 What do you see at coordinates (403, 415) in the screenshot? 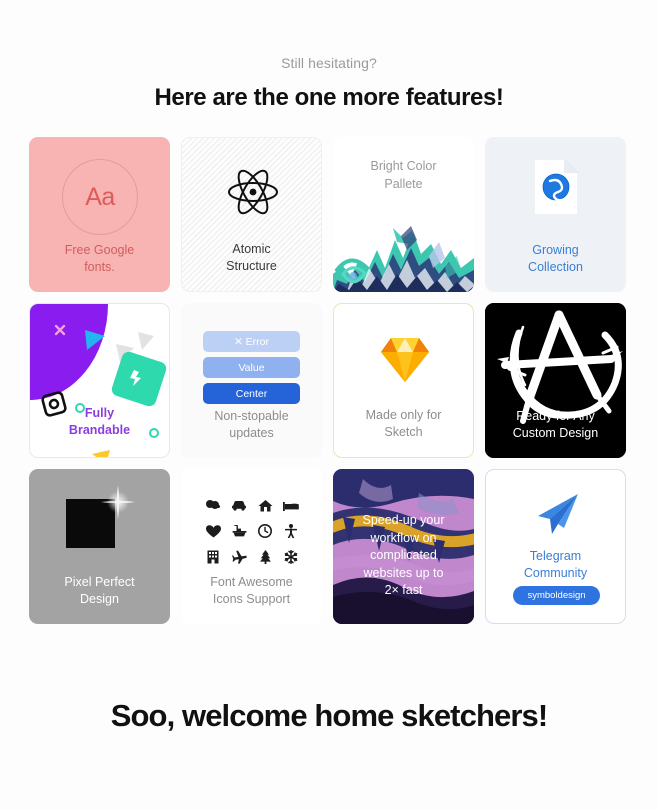
I see `card-label-line1: Made only for` at bounding box center [403, 415].